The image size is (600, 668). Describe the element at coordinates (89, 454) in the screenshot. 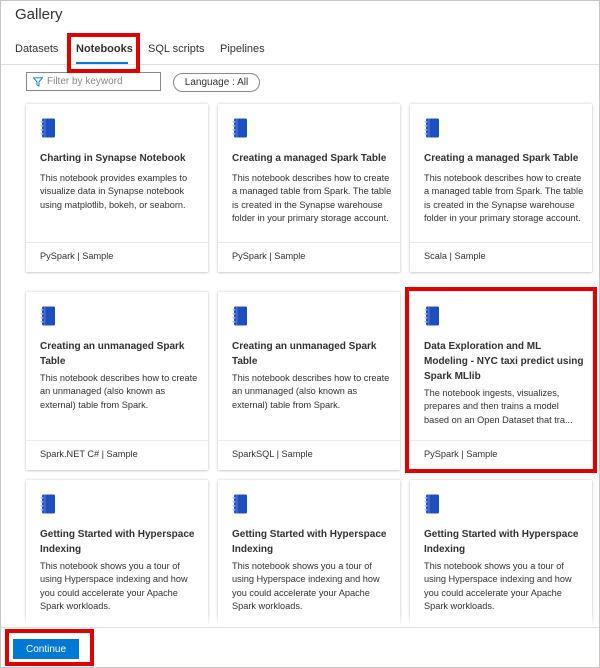

I see `card-footer-tags: Spark.NET C# | Sample` at that location.